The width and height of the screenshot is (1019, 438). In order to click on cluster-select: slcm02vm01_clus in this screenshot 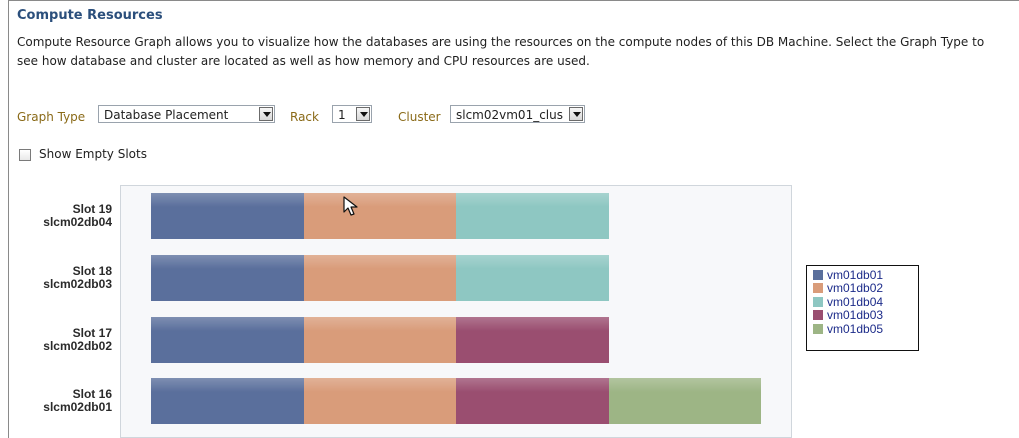, I will do `click(517, 114)`.